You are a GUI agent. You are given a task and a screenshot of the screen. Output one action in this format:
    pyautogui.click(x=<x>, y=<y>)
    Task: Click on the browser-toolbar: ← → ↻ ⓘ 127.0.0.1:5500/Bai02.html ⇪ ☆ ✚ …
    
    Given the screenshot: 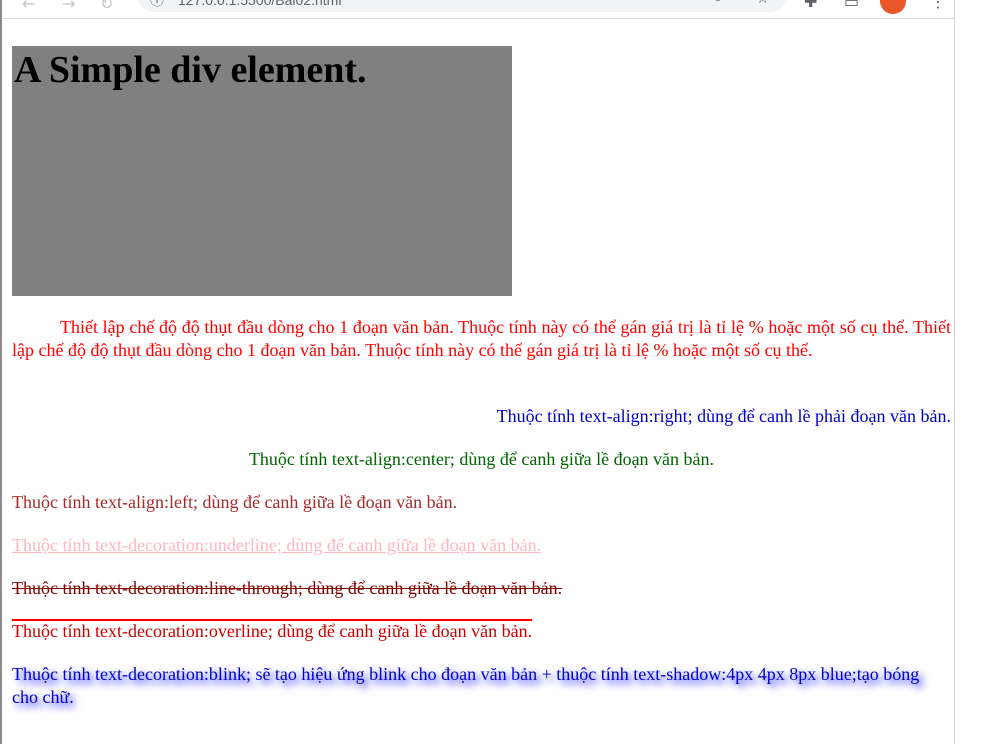 What is the action you would take?
    pyautogui.click(x=477, y=9)
    